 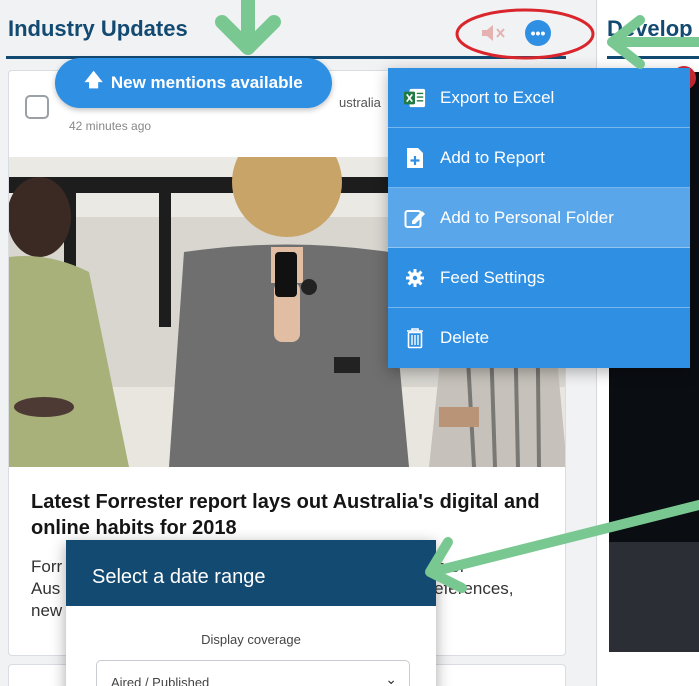 I want to click on new-mentions-button: 🡅 New mentions available, so click(x=193, y=83).